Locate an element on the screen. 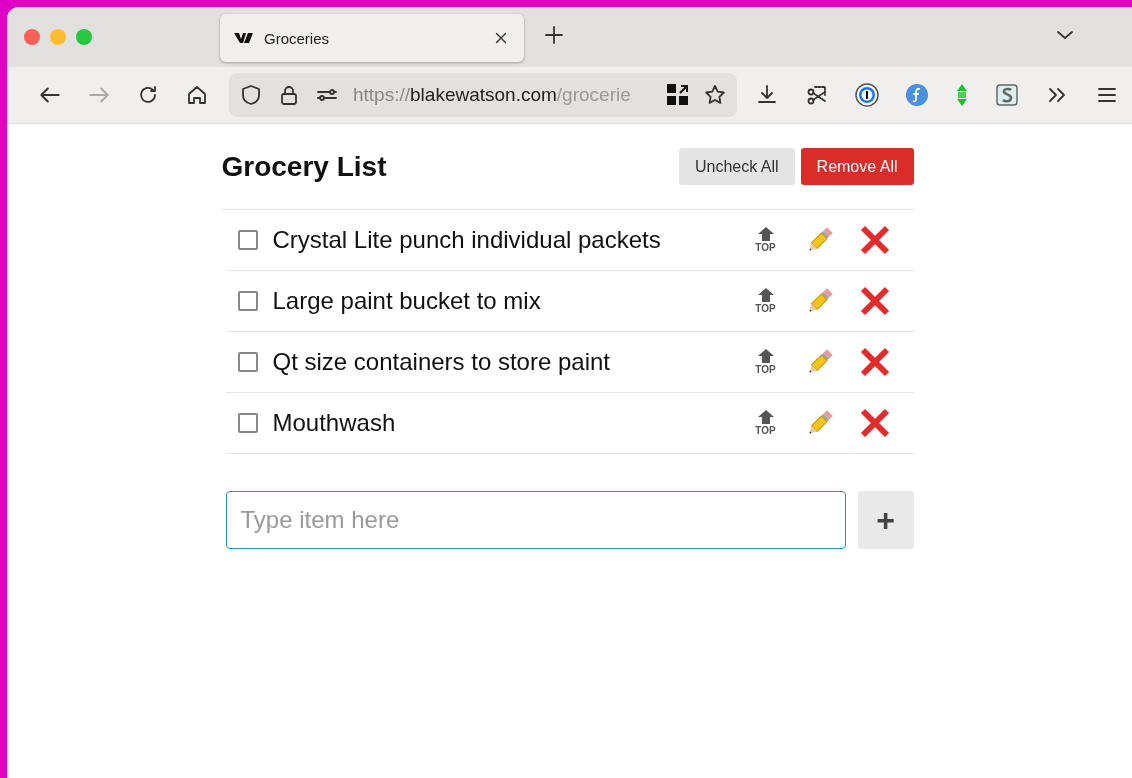 This screenshot has width=1132, height=778. browser-tab: Groceries is located at coordinates (372, 38).